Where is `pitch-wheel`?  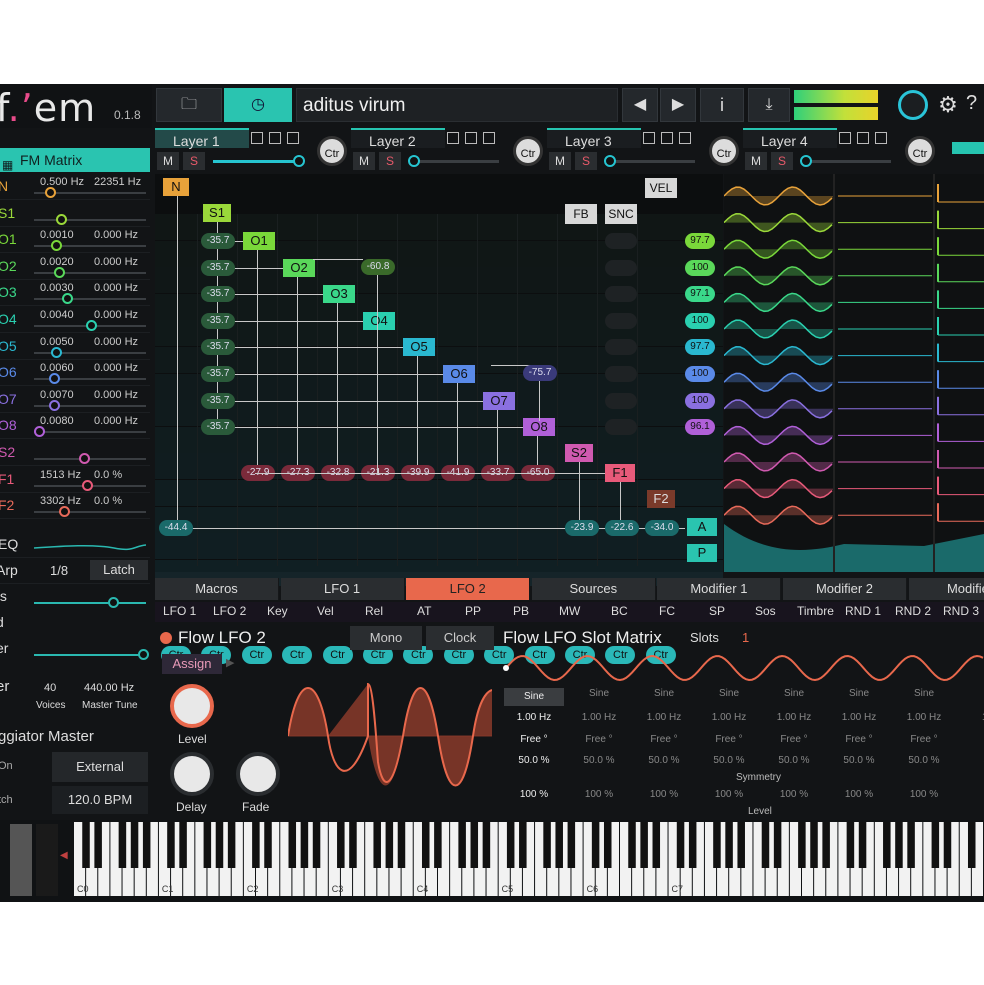
pitch-wheel is located at coordinates (21, 860).